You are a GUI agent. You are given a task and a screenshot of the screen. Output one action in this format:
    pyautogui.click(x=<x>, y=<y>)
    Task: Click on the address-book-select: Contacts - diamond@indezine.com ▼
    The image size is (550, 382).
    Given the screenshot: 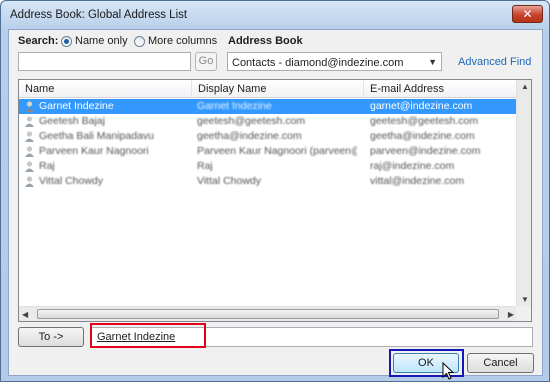 What is the action you would take?
    pyautogui.click(x=334, y=61)
    